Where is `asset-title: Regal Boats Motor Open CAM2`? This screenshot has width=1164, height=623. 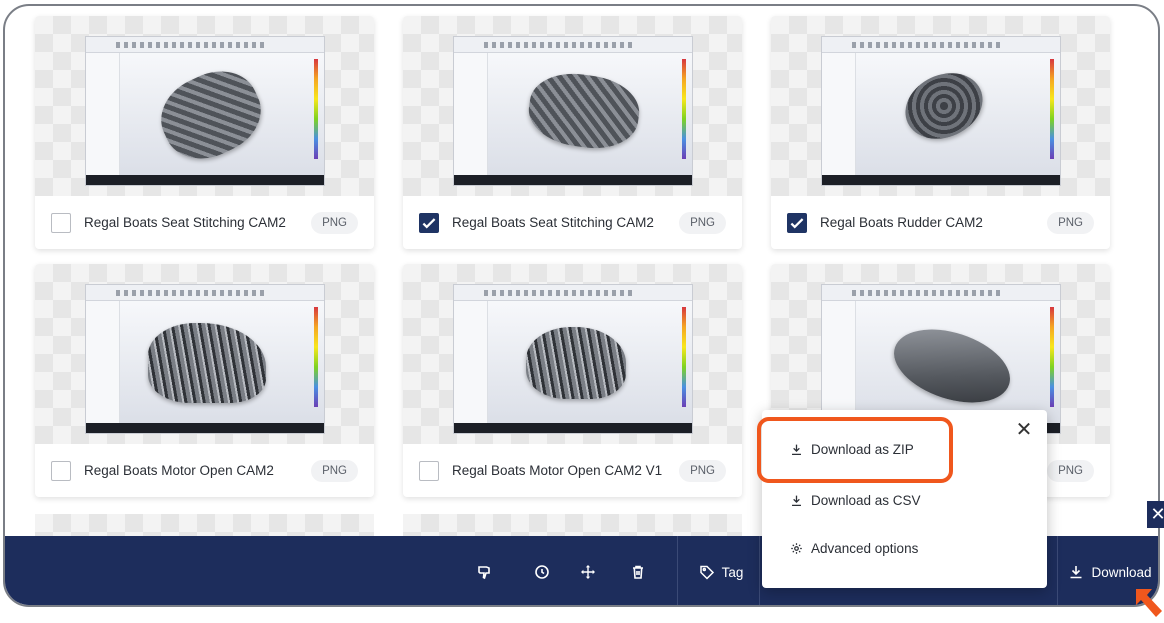 asset-title: Regal Boats Motor Open CAM2 is located at coordinates (179, 470).